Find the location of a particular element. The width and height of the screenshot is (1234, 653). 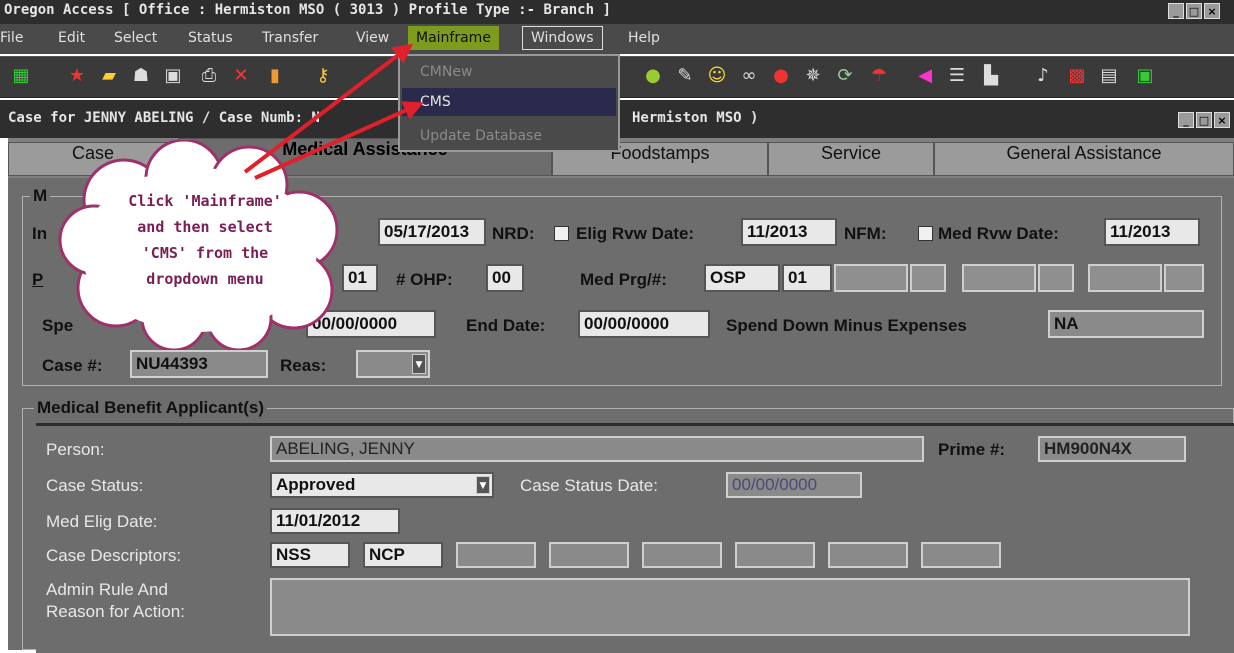

case-status-date-label: Case Status Date: is located at coordinates (589, 485).